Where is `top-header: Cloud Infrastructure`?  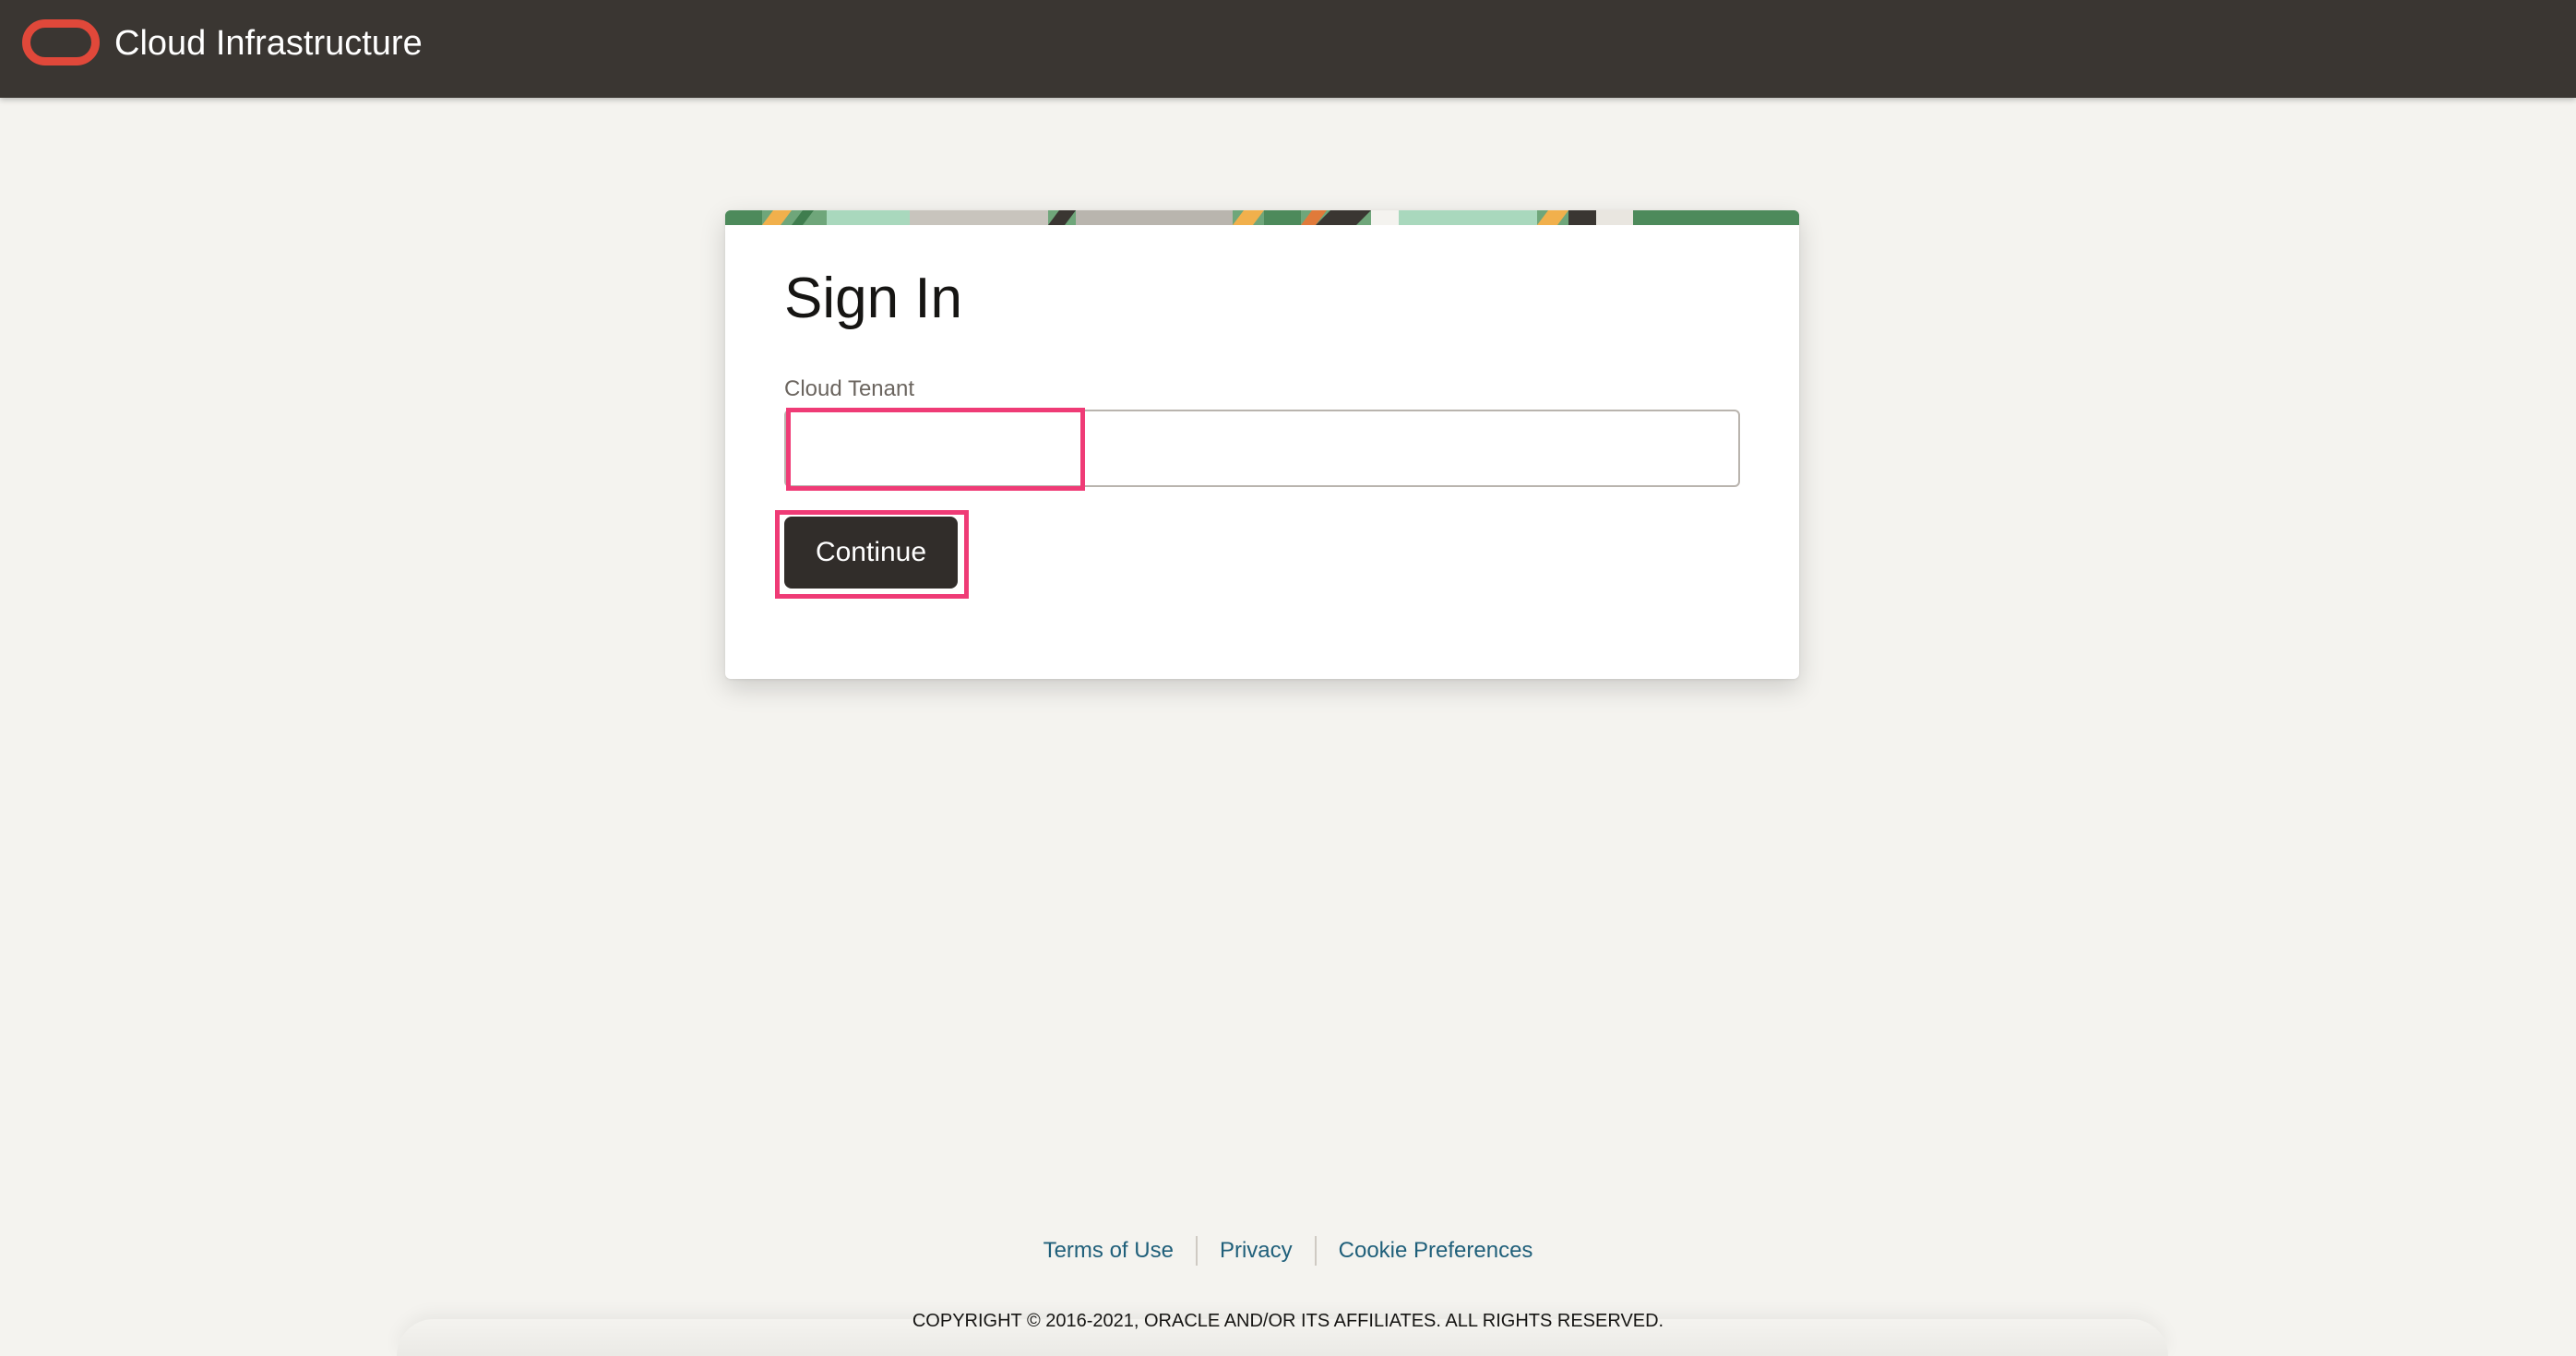
top-header: Cloud Infrastructure is located at coordinates (1288, 49).